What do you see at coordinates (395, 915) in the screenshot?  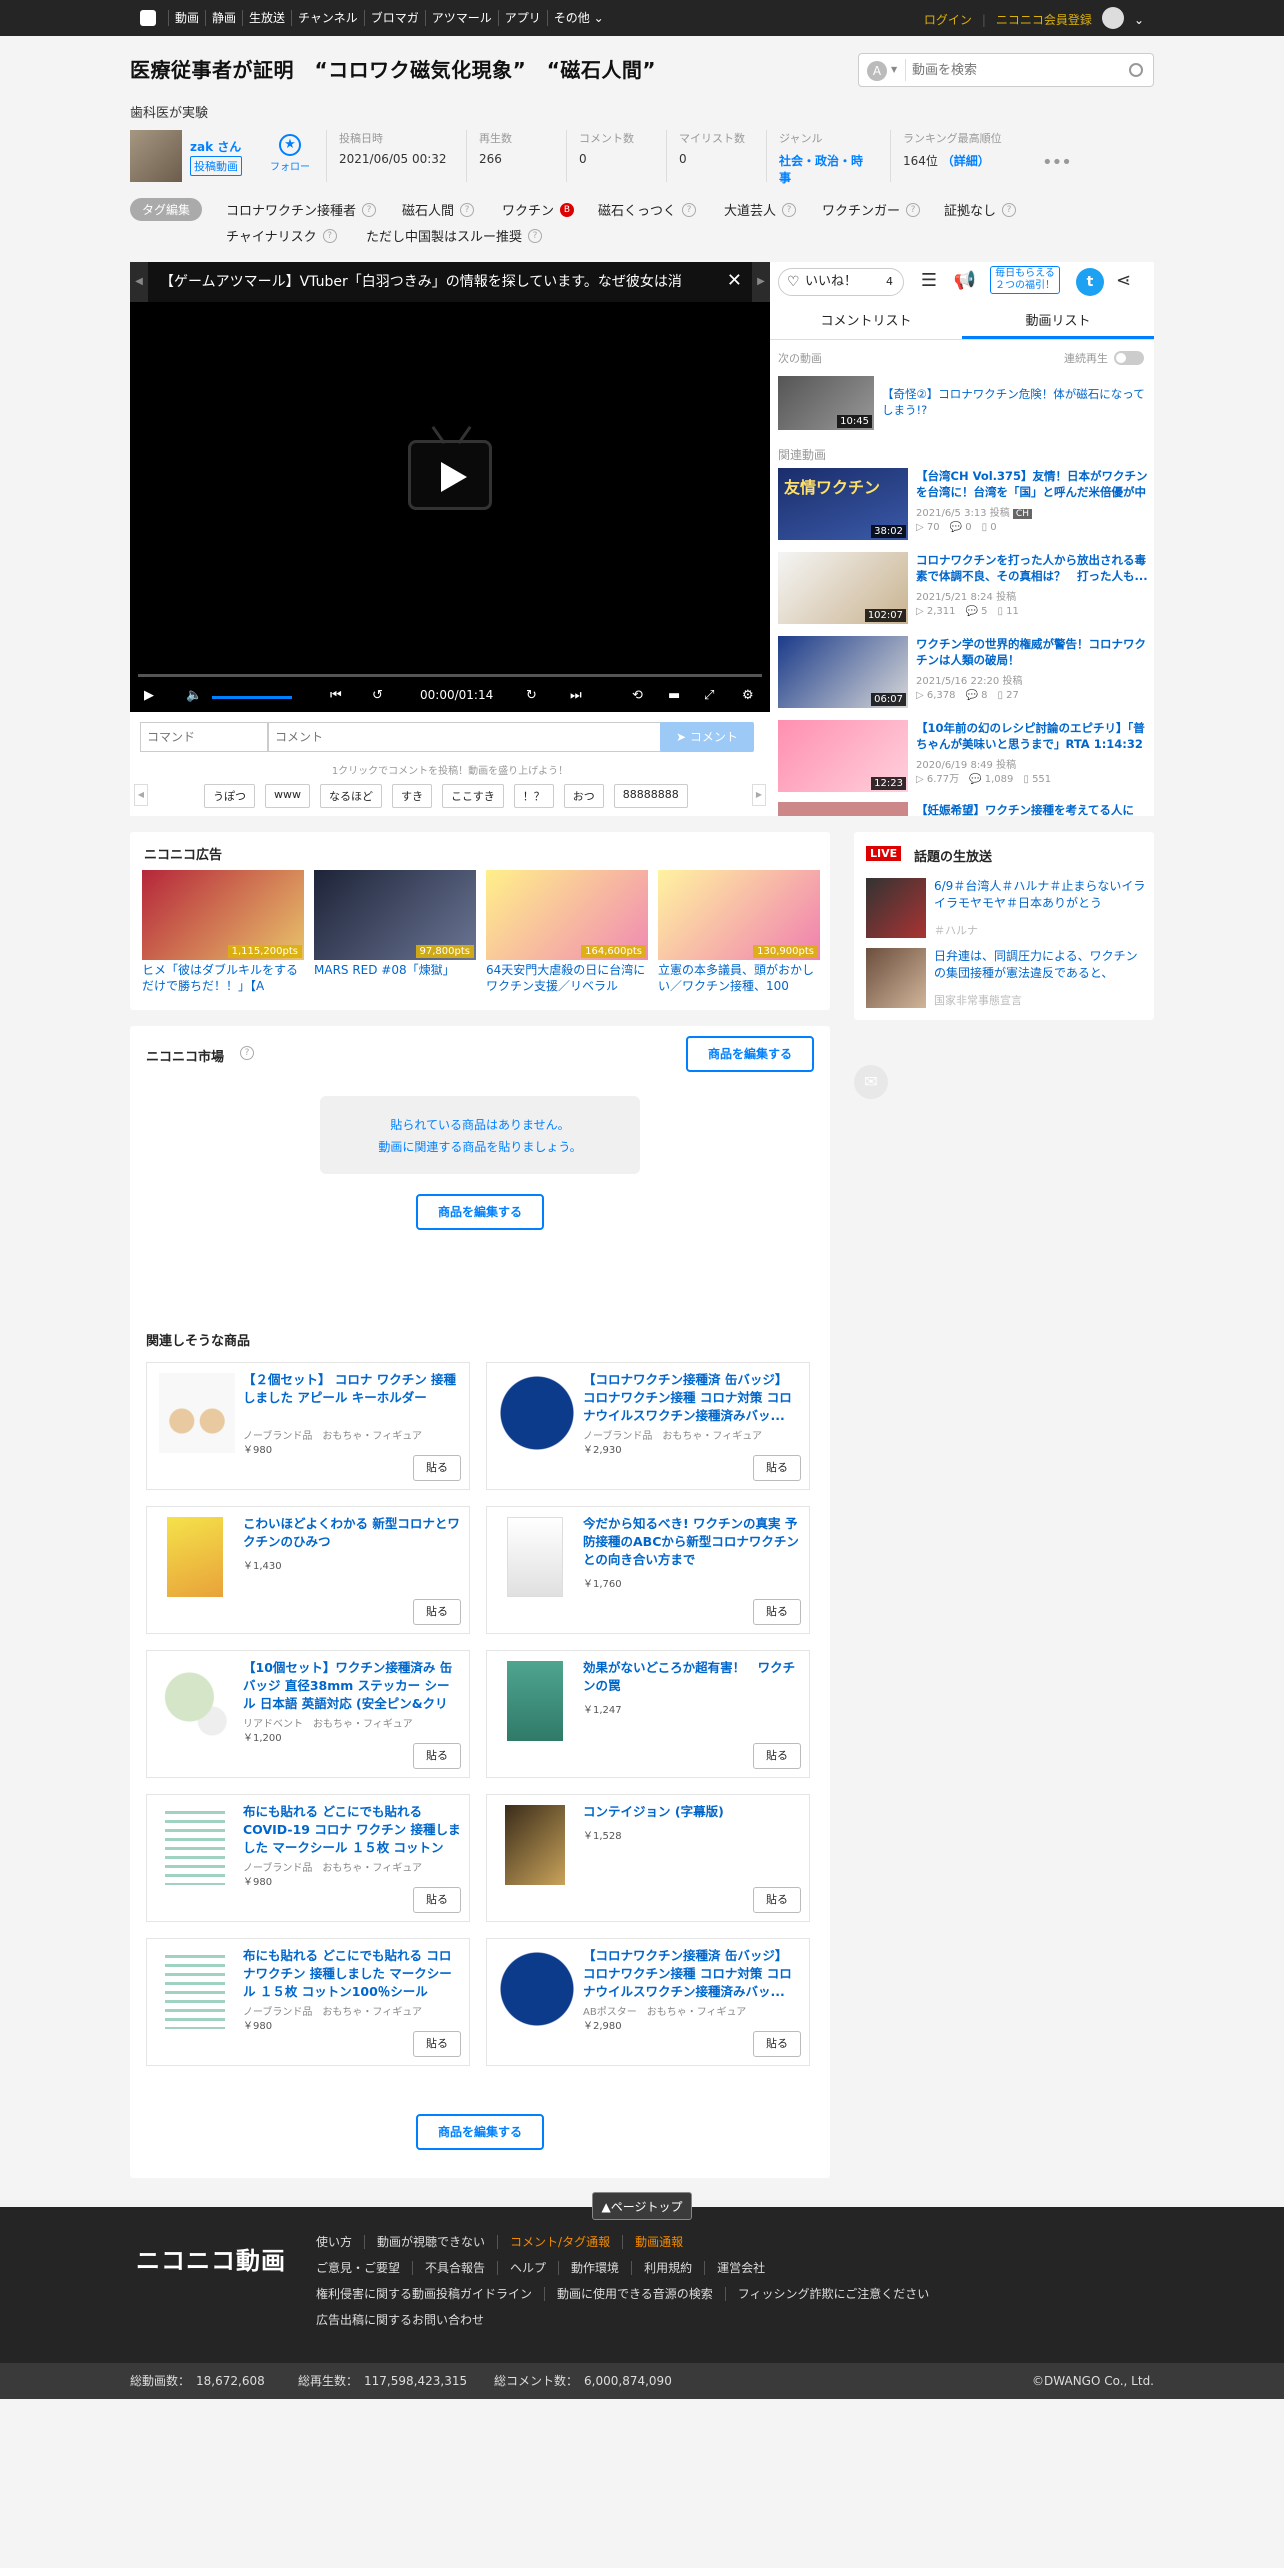 I see `ad-thumbnail: 97,800pts` at bounding box center [395, 915].